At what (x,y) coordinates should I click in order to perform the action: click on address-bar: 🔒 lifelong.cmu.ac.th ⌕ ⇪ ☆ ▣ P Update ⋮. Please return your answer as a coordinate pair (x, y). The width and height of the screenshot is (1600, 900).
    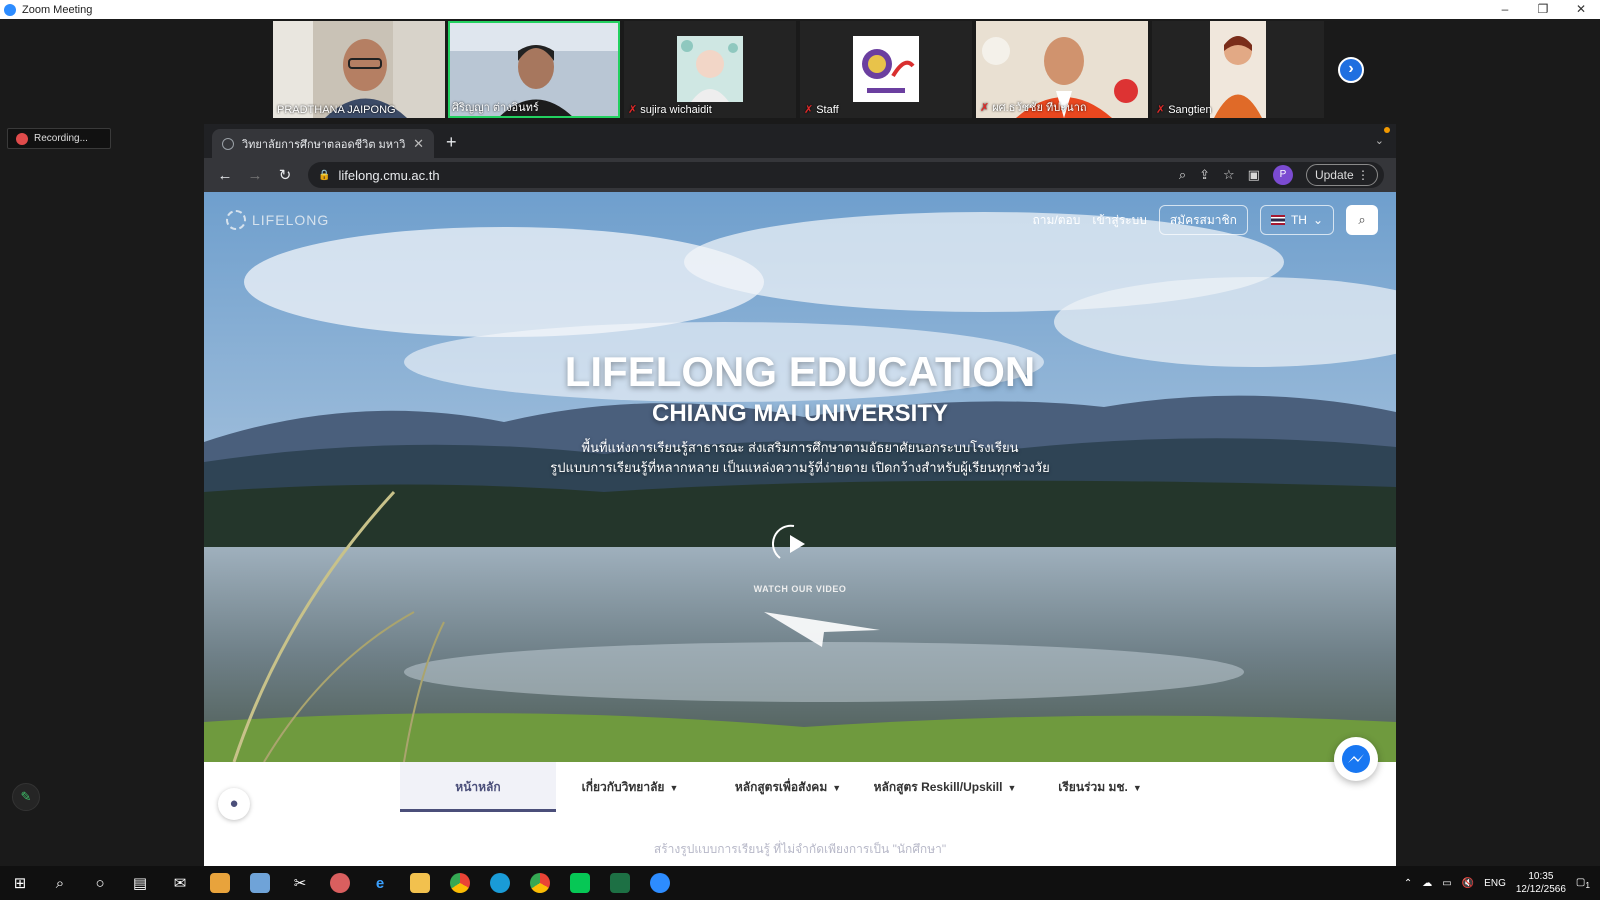
    Looking at the image, I should click on (846, 175).